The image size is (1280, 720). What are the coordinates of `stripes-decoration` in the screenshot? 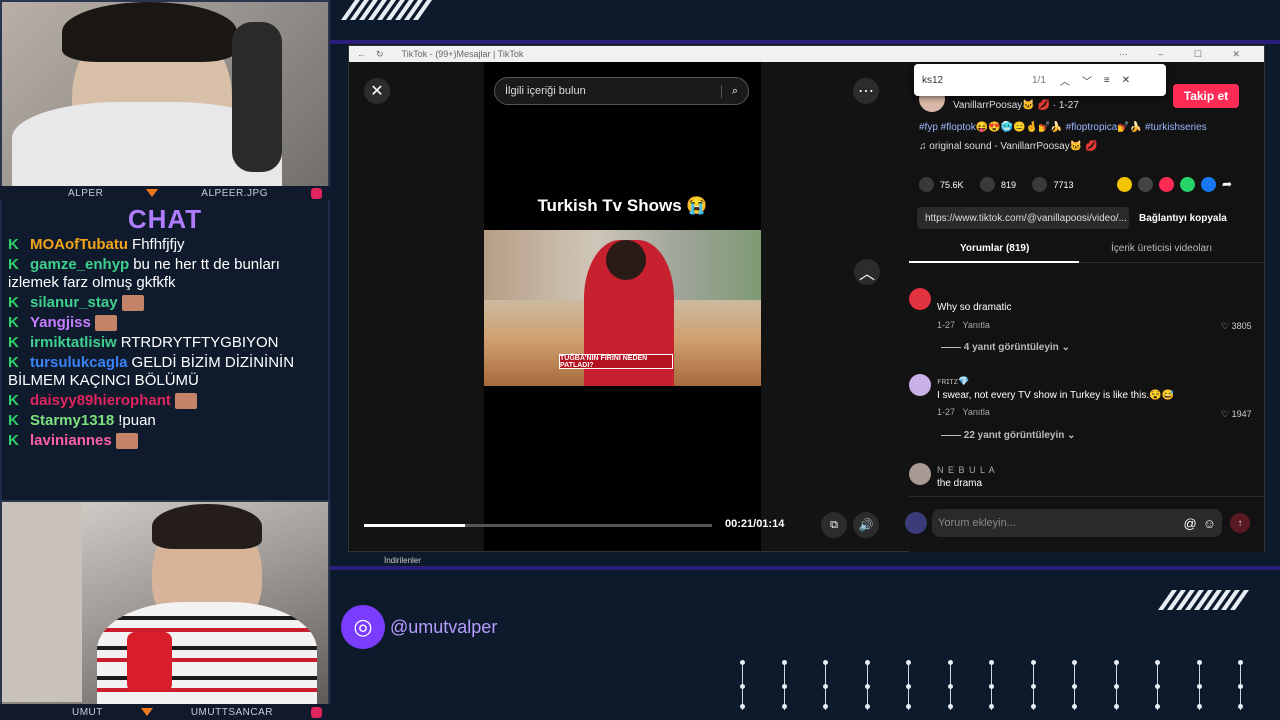 It's located at (1203, 600).